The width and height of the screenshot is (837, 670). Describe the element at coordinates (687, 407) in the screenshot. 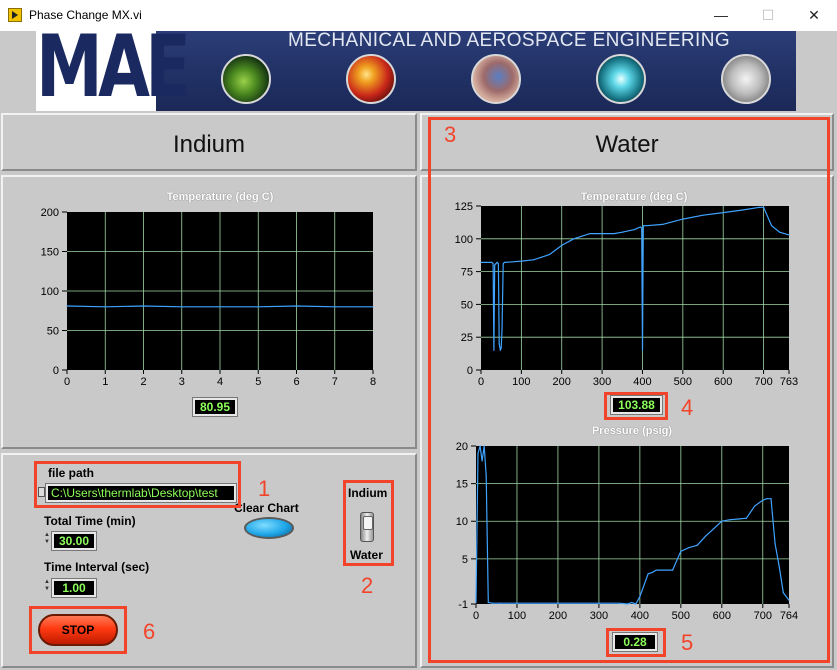

I see `annotation-number-4: 4` at that location.